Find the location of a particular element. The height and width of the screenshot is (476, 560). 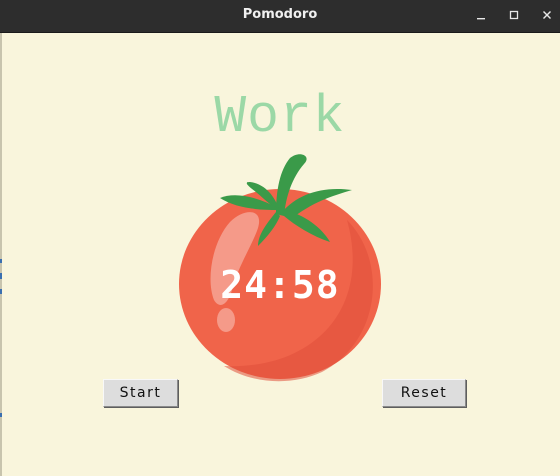

maximize-icon is located at coordinates (514, 15).